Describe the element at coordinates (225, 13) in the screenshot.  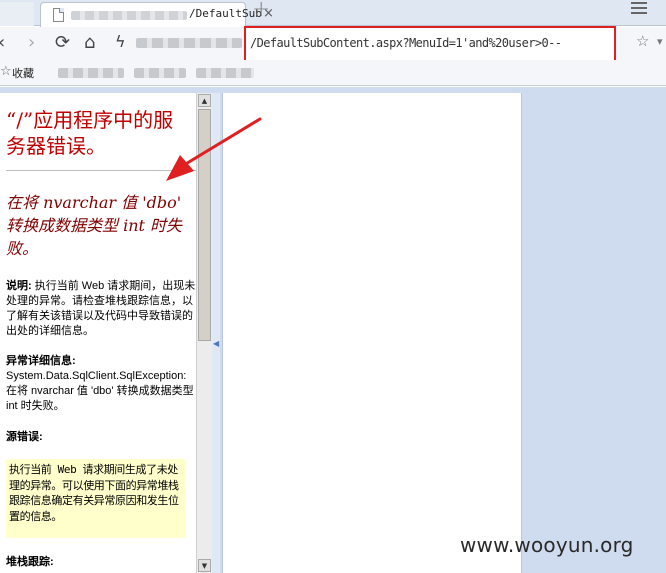
I see `tab-title: /DefaultSubC` at that location.